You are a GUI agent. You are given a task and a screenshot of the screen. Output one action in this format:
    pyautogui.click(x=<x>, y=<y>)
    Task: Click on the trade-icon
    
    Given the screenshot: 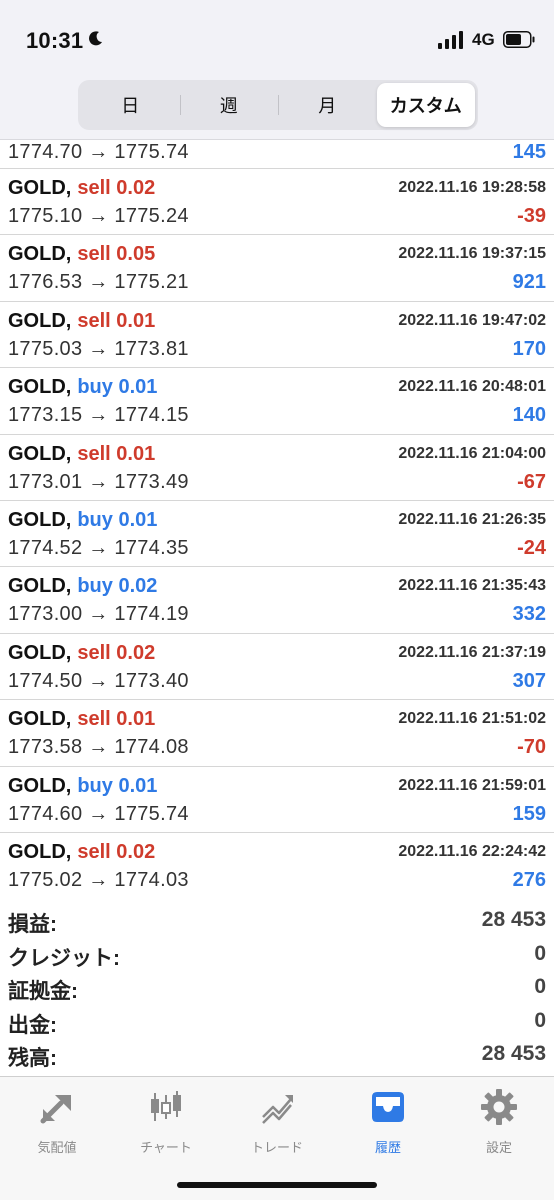 What is the action you would take?
    pyautogui.click(x=277, y=1109)
    